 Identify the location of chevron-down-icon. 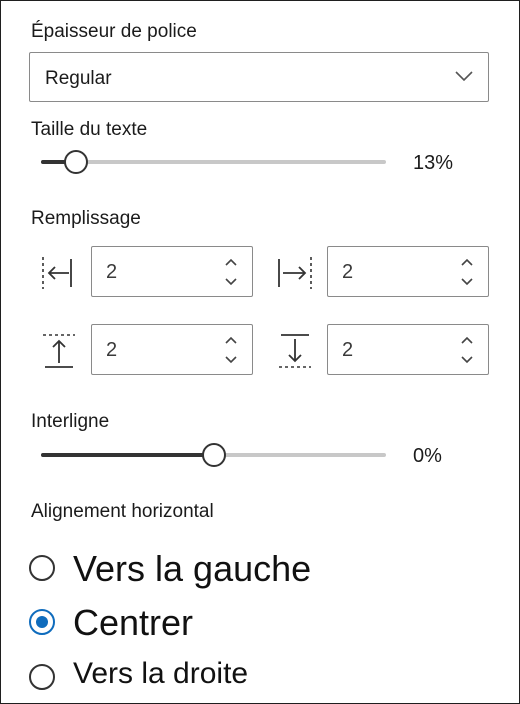
(464, 76).